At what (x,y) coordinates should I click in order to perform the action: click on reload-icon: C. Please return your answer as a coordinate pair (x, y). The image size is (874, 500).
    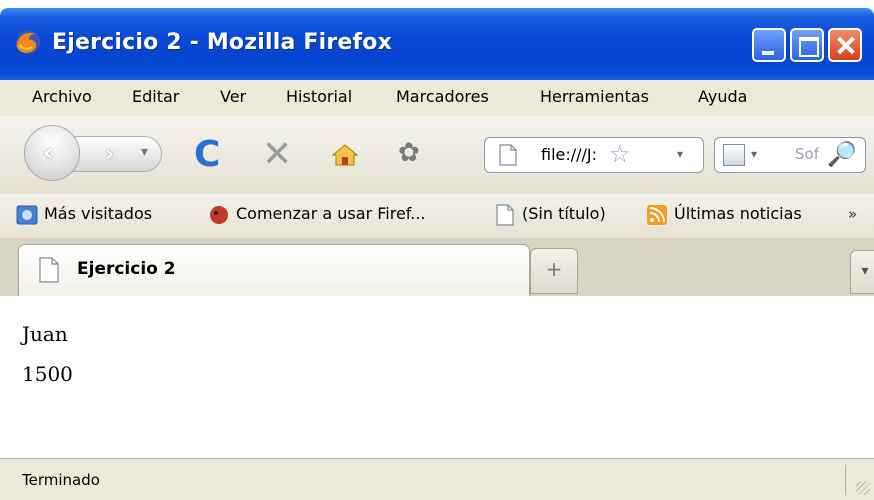
    Looking at the image, I should click on (207, 154).